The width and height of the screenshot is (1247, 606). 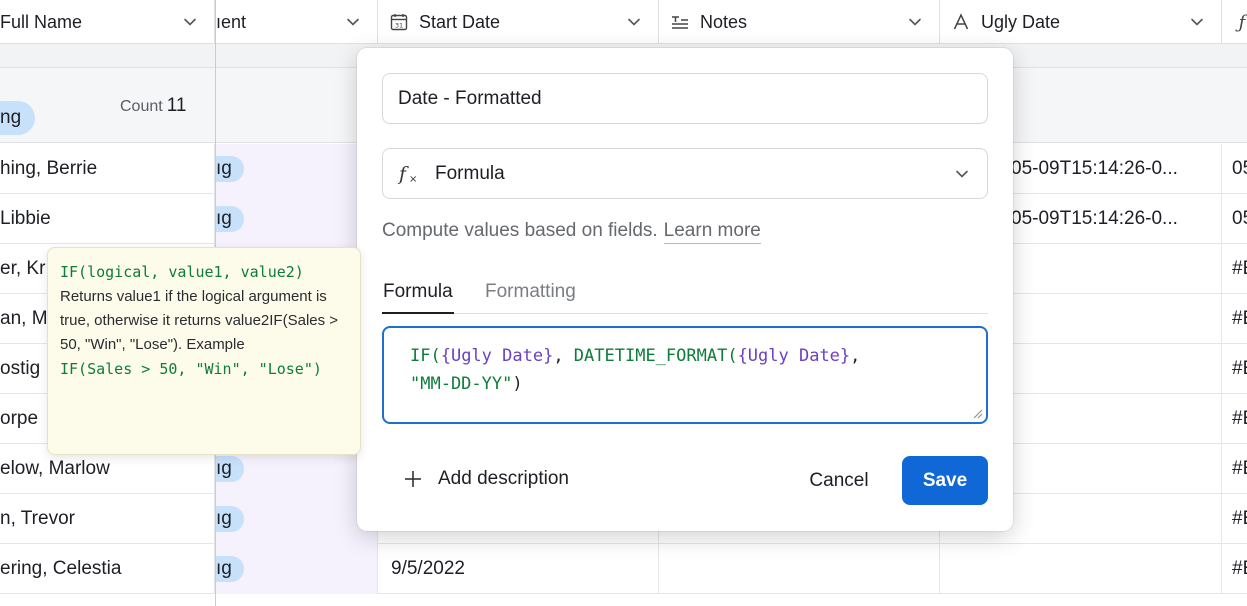 I want to click on cell-full-name: ering, Celestia, so click(x=107, y=569).